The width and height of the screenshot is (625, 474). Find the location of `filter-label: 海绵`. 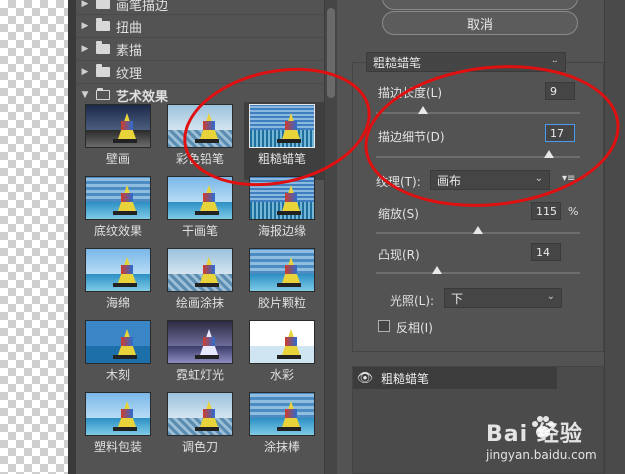

filter-label: 海绵 is located at coordinates (117, 303).